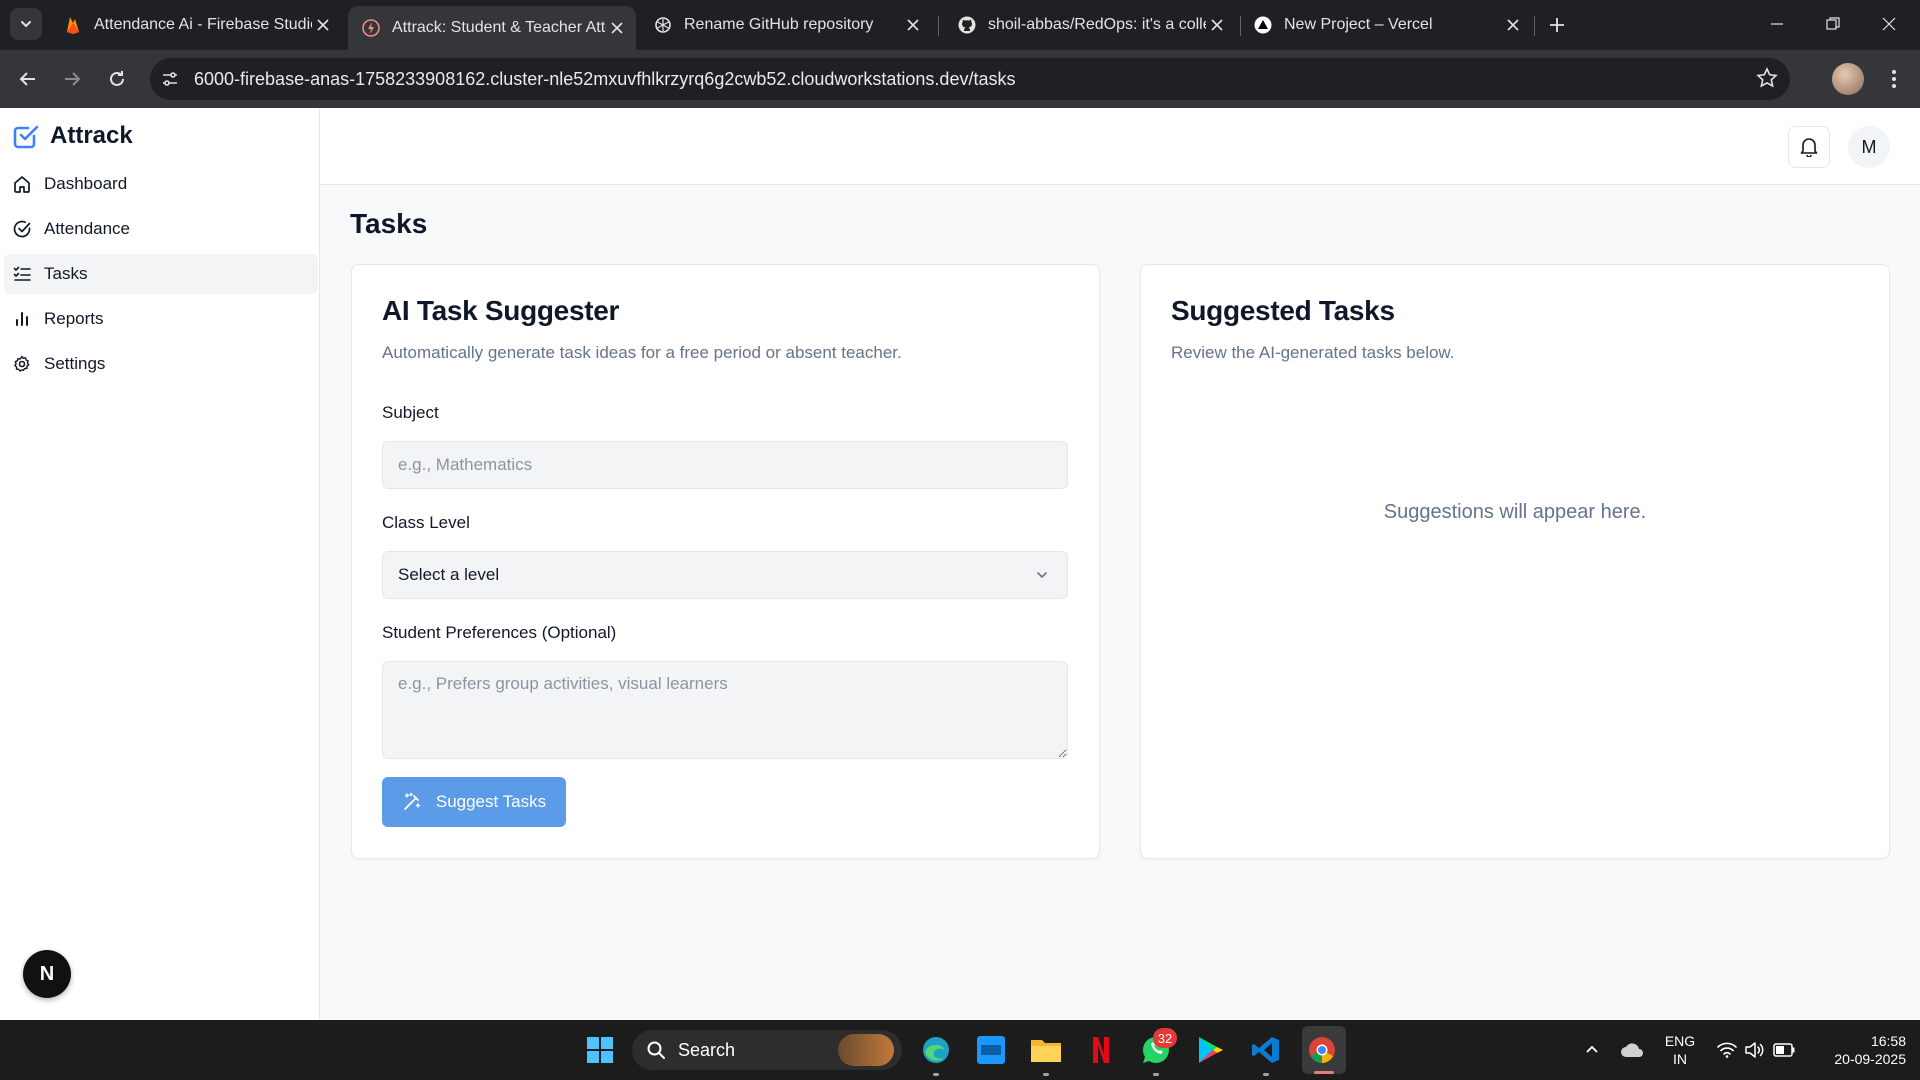 Image resolution: width=1920 pixels, height=1080 pixels. What do you see at coordinates (1680, 1041) in the screenshot?
I see `language-code: ENG` at bounding box center [1680, 1041].